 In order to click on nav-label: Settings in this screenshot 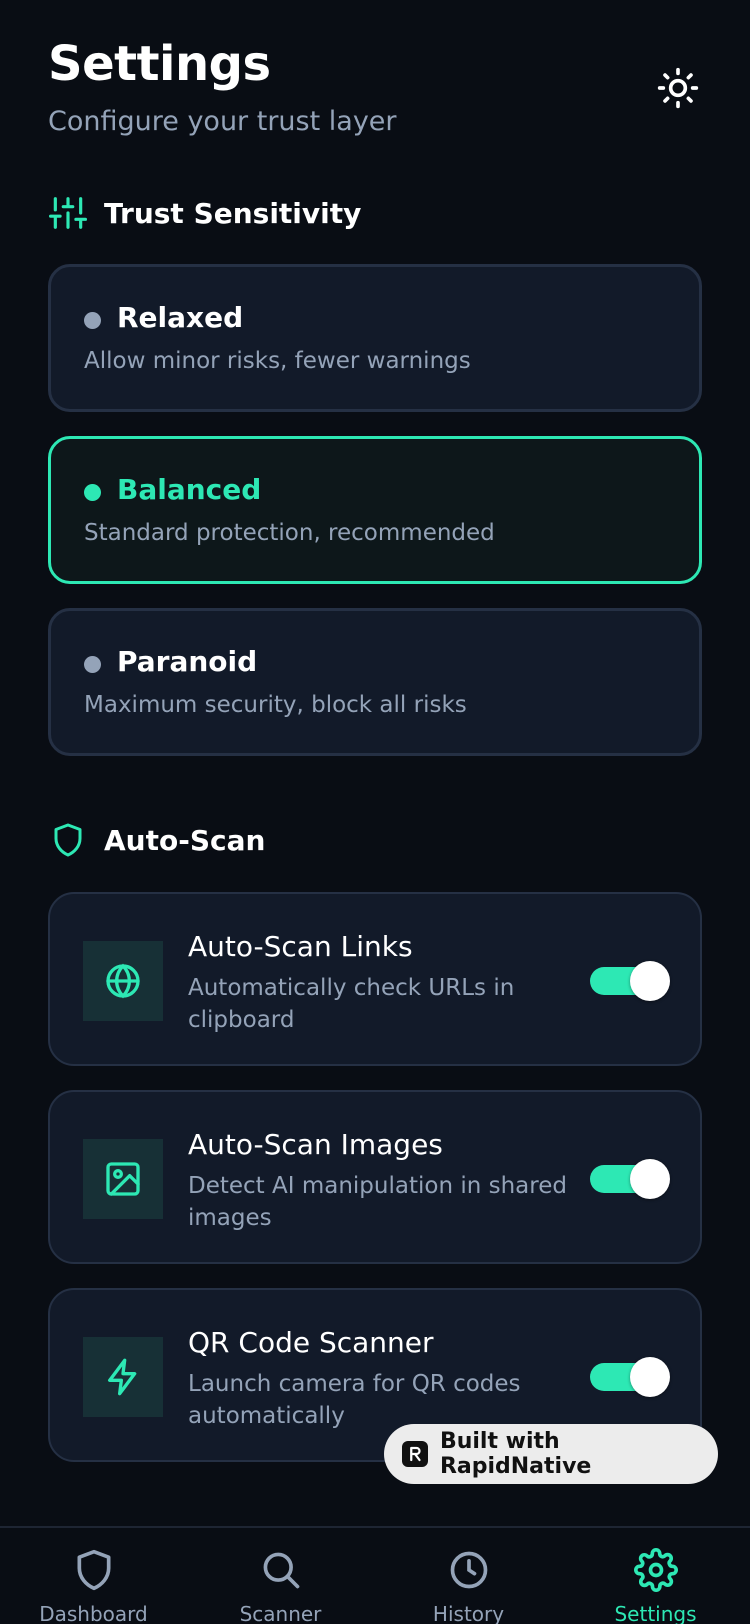, I will do `click(655, 1613)`.